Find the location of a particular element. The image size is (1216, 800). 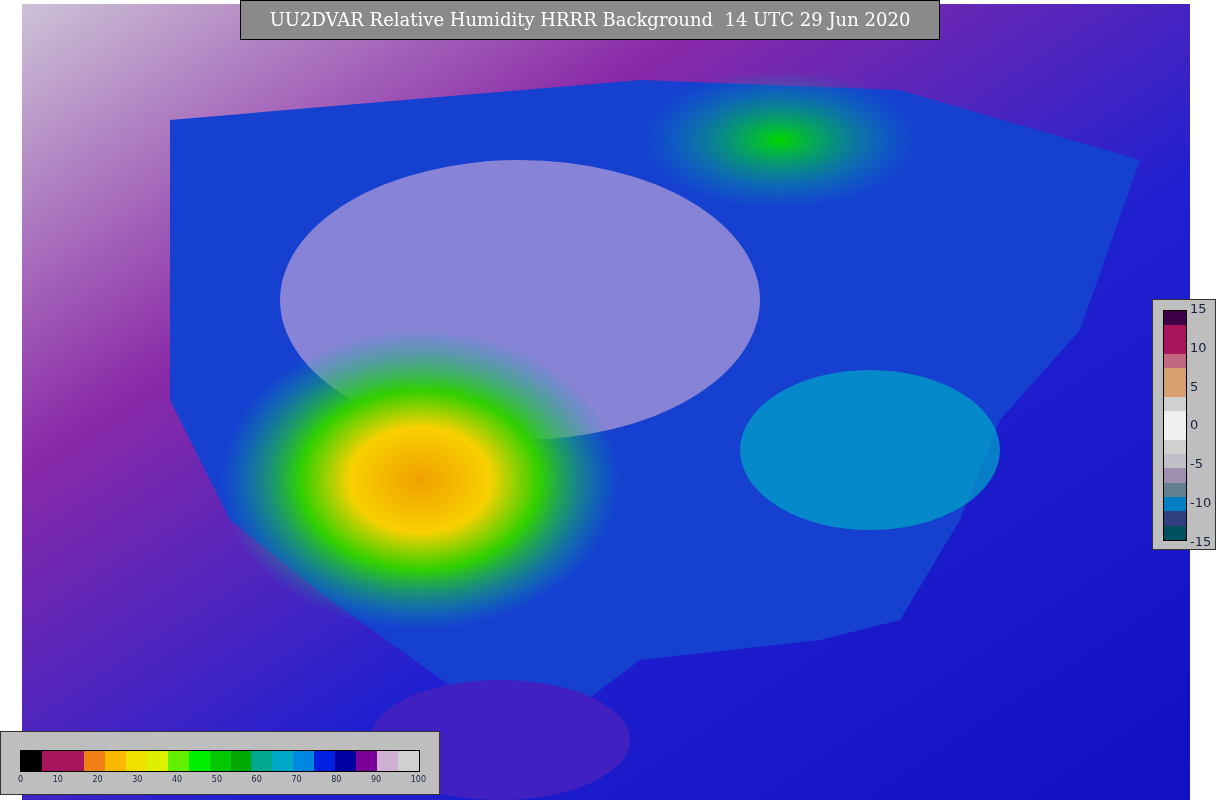

tick-label: 90 is located at coordinates (376, 779).